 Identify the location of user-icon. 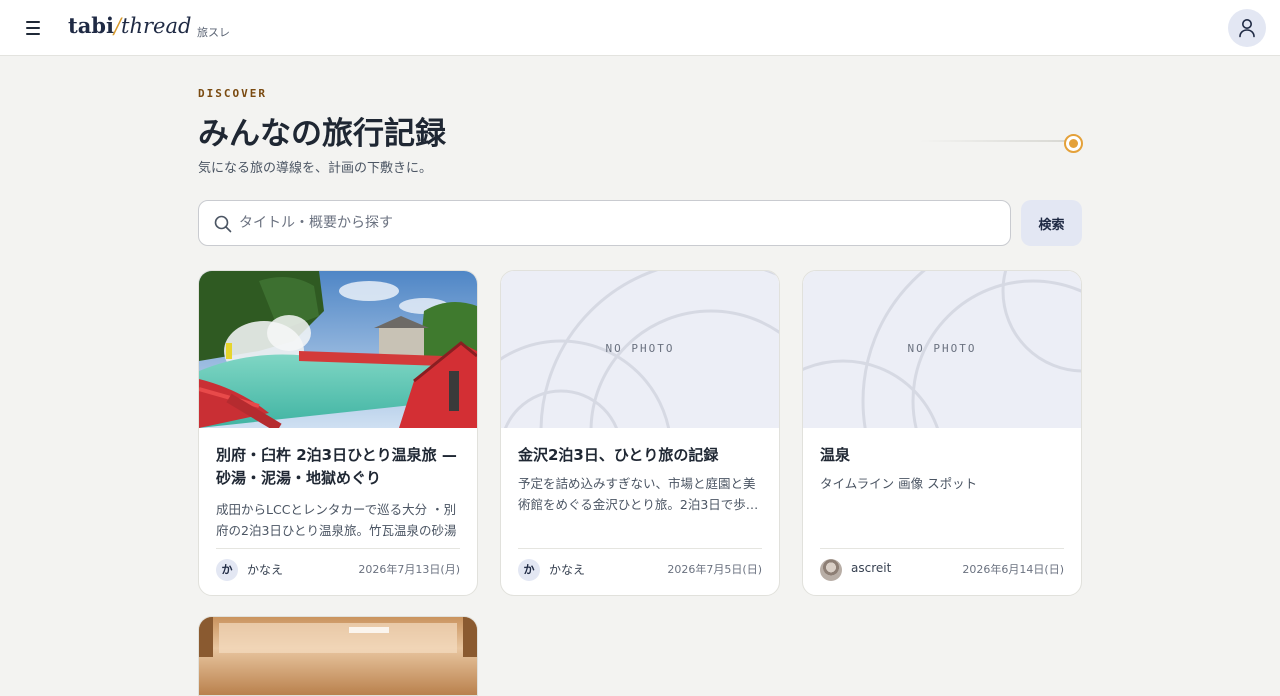
(1247, 28).